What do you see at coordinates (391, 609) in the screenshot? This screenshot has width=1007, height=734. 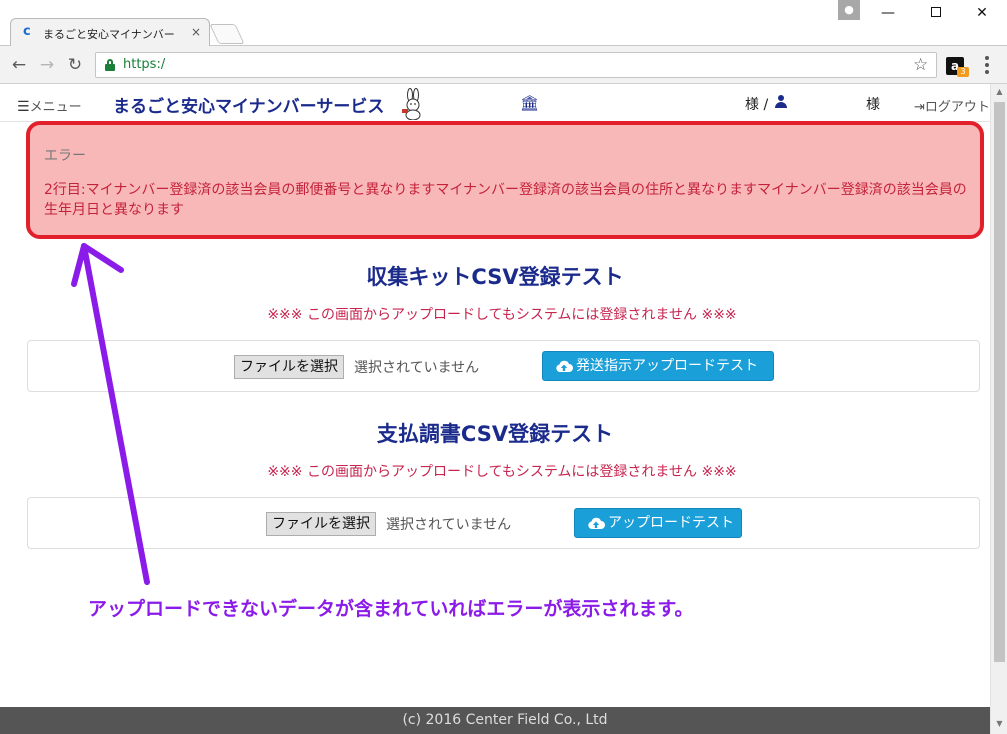 I see `annotation-callout: アップロードできないデータが含まれていればエラーが表示されます。` at bounding box center [391, 609].